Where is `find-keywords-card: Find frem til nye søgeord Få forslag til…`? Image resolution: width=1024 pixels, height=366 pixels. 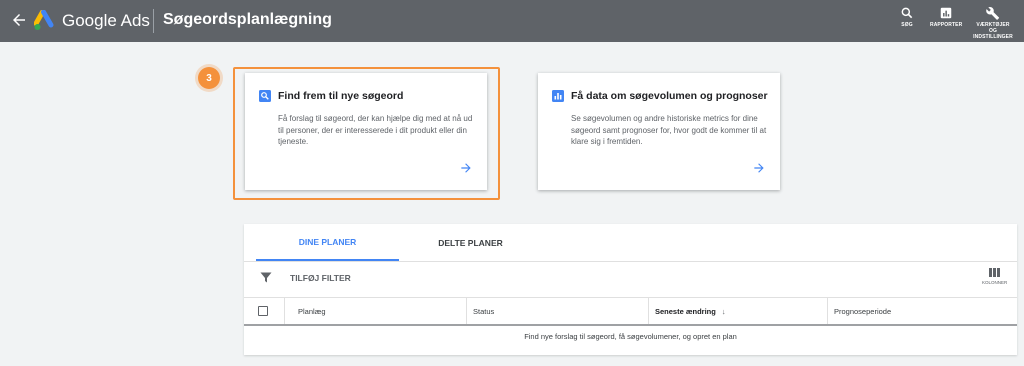 find-keywords-card: Find frem til nye søgeord Få forslag til… is located at coordinates (366, 131).